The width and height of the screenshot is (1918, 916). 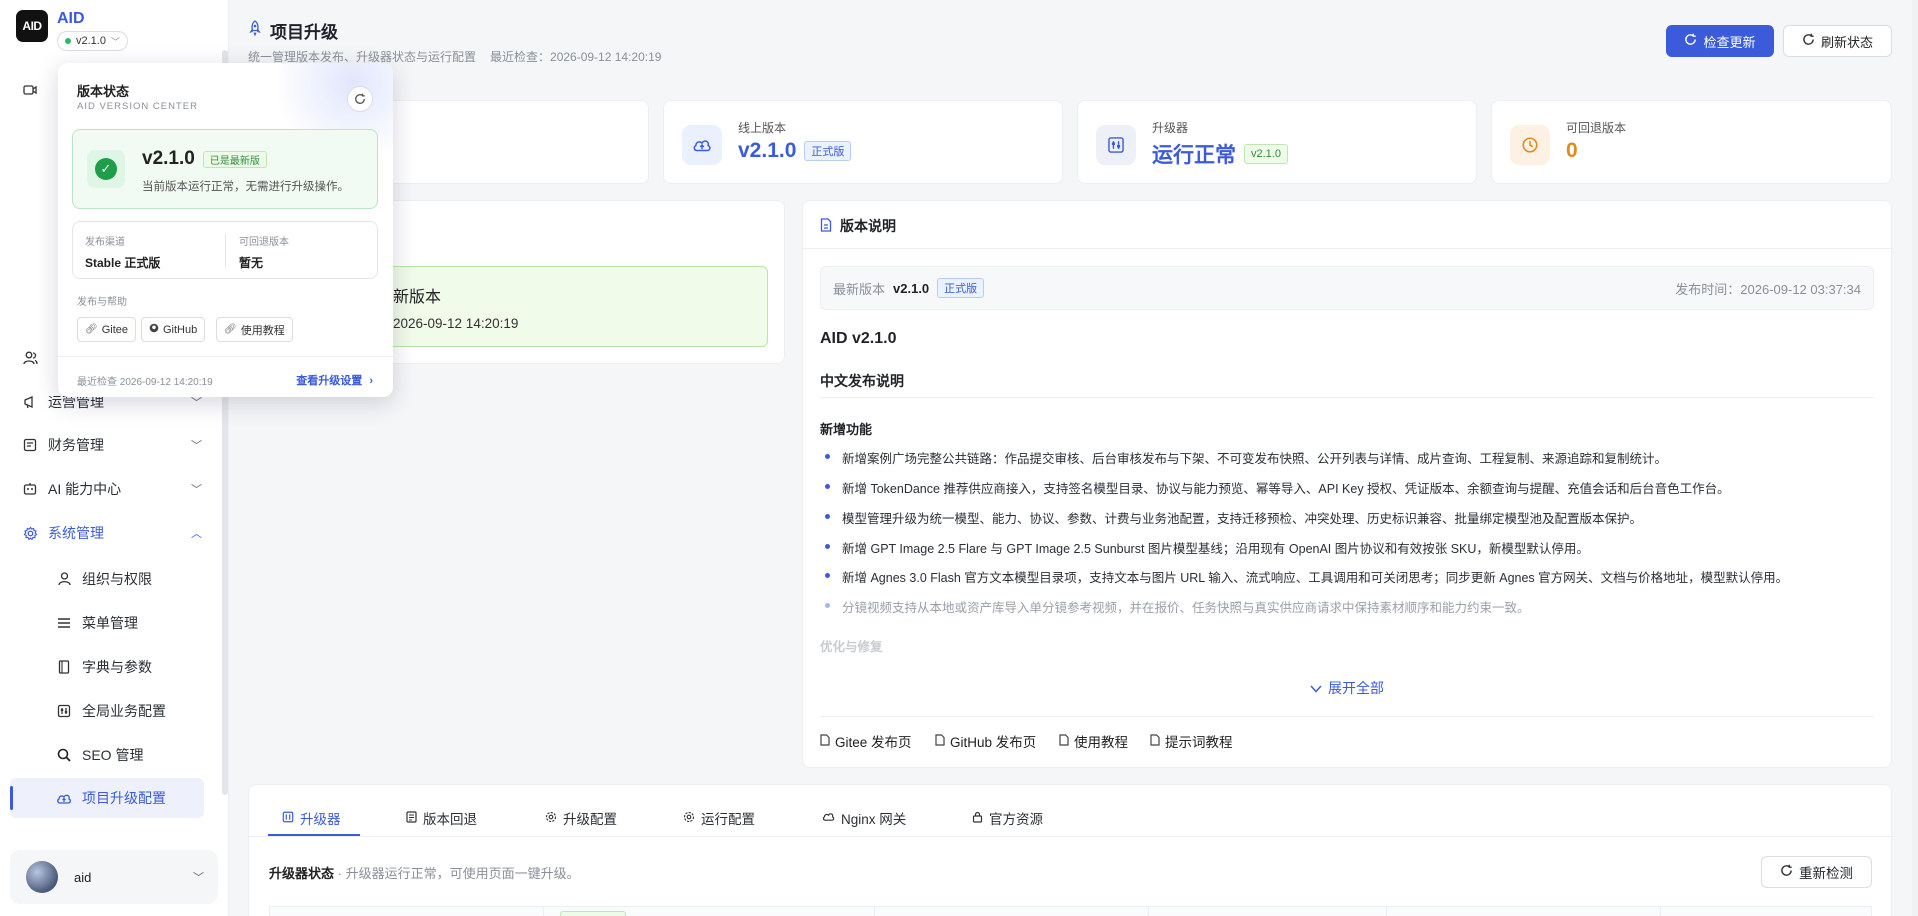 I want to click on link-label: GitHub, so click(x=180, y=329).